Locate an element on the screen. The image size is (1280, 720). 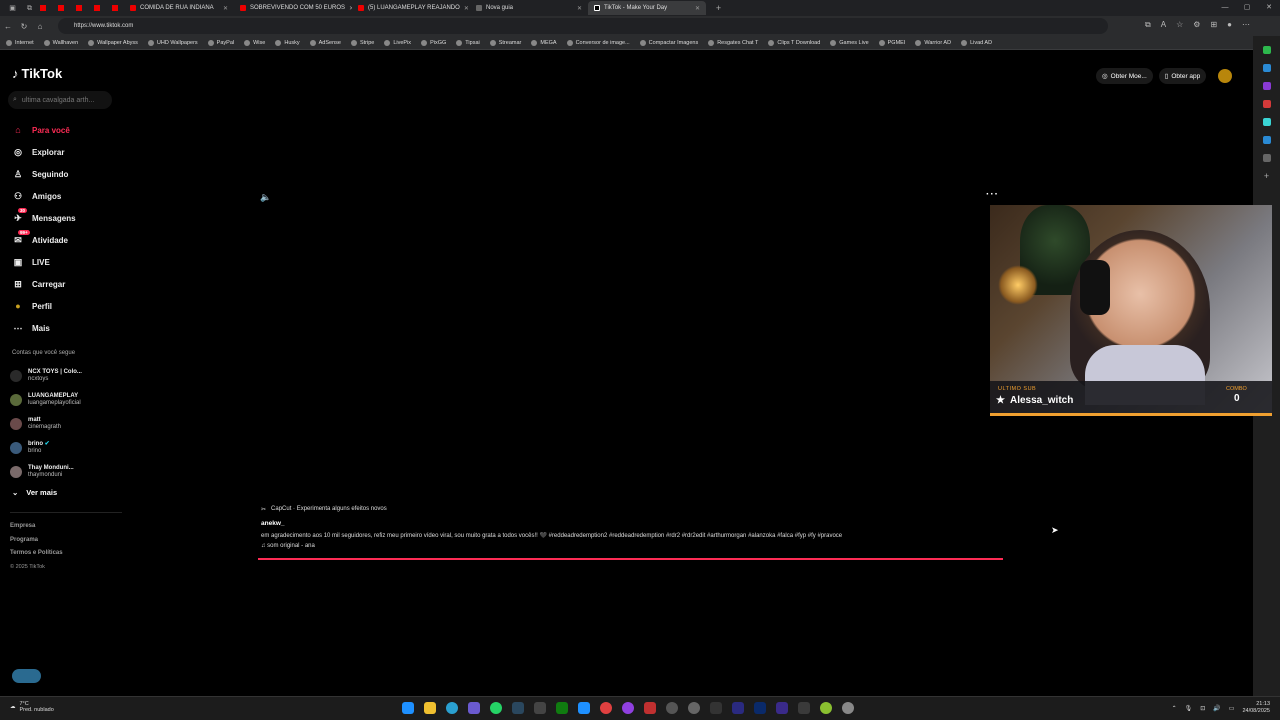
see-more-button: ⌄ Ver mais is located at coordinates (34, 492).